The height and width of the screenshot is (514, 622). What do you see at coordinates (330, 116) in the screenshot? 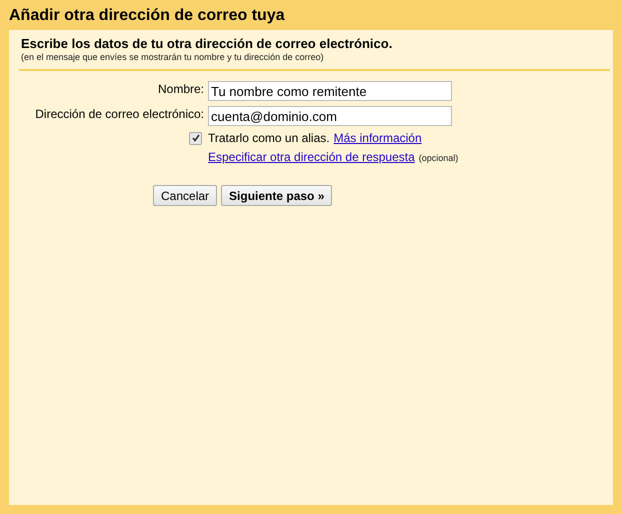
I see `text-input: cuenta@dominio.com` at bounding box center [330, 116].